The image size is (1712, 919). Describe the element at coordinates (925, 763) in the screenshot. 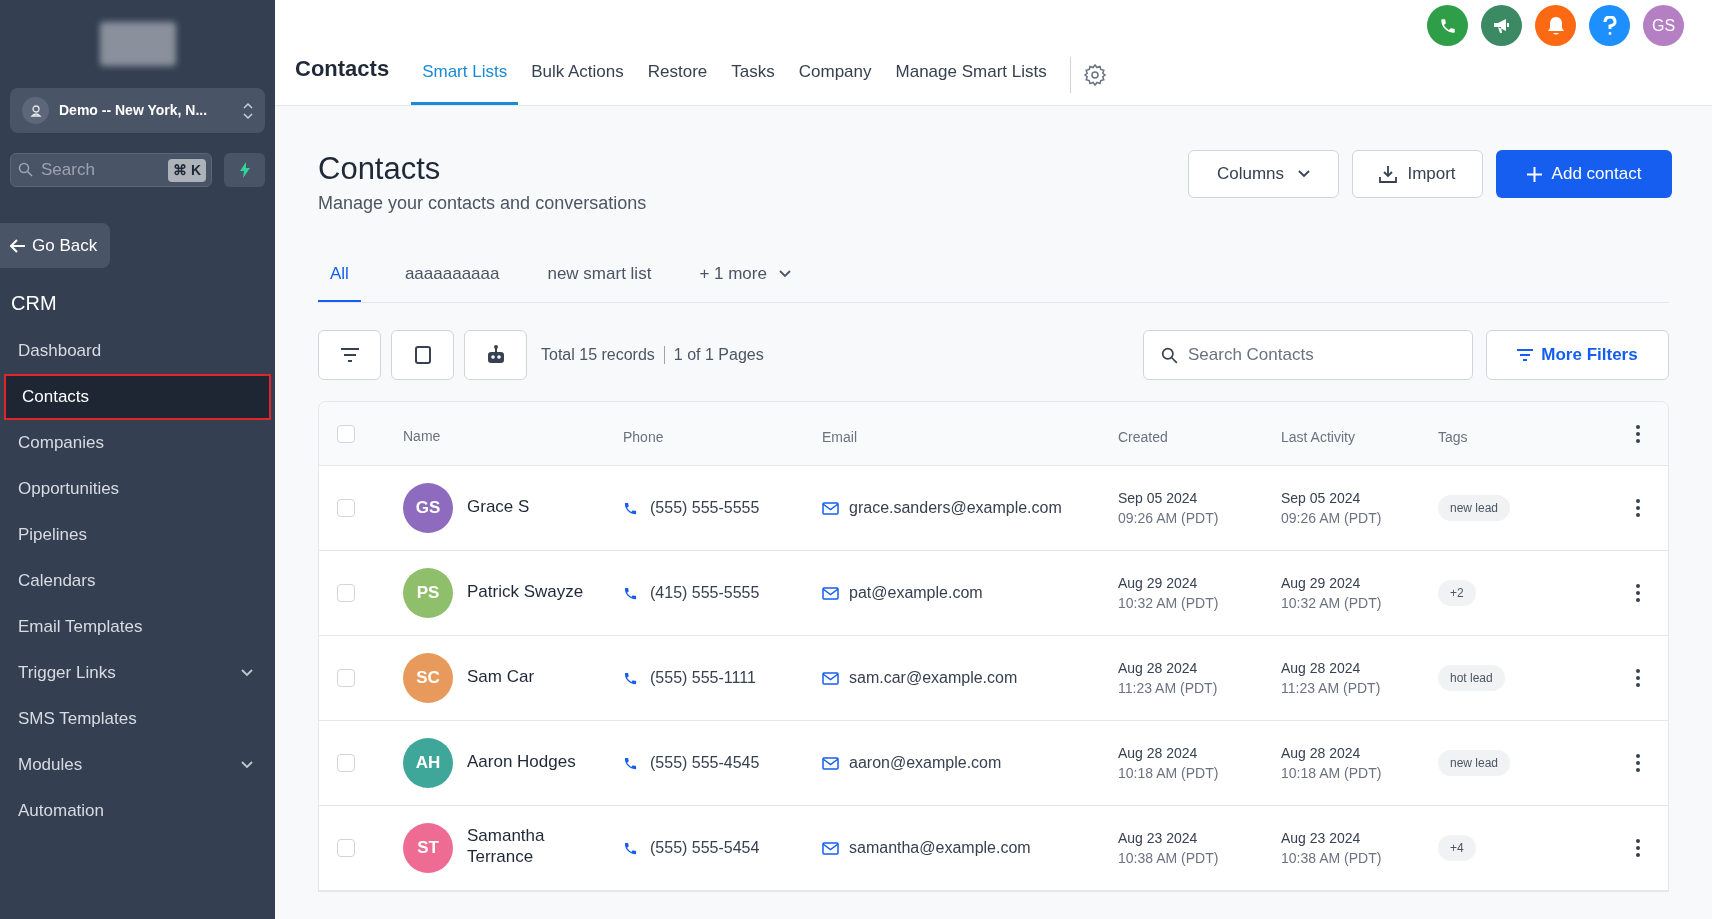

I see `email-address: aaron@example.com` at that location.